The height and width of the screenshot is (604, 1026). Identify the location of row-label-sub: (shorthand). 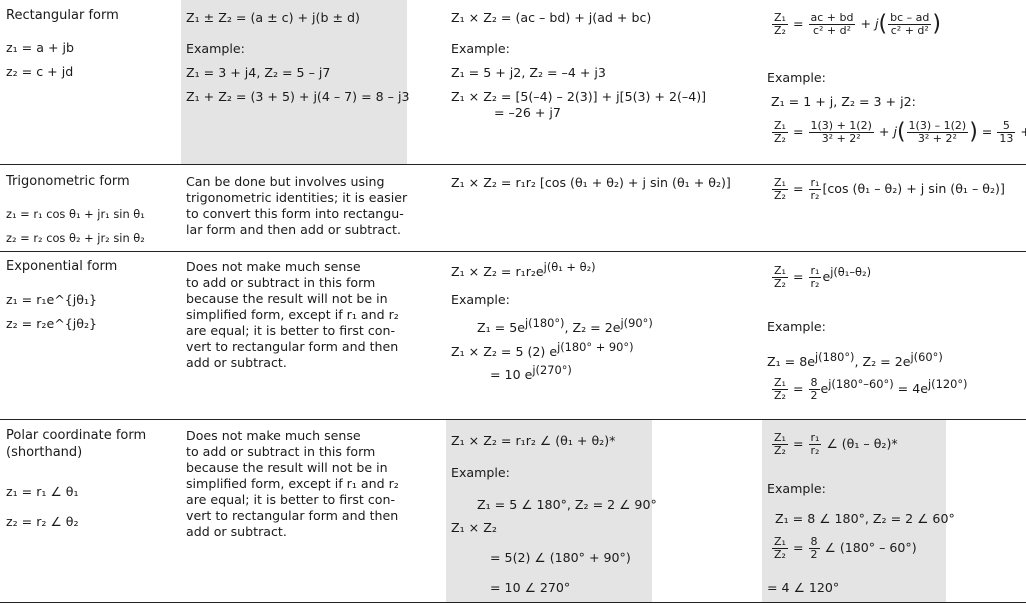
(44, 452).